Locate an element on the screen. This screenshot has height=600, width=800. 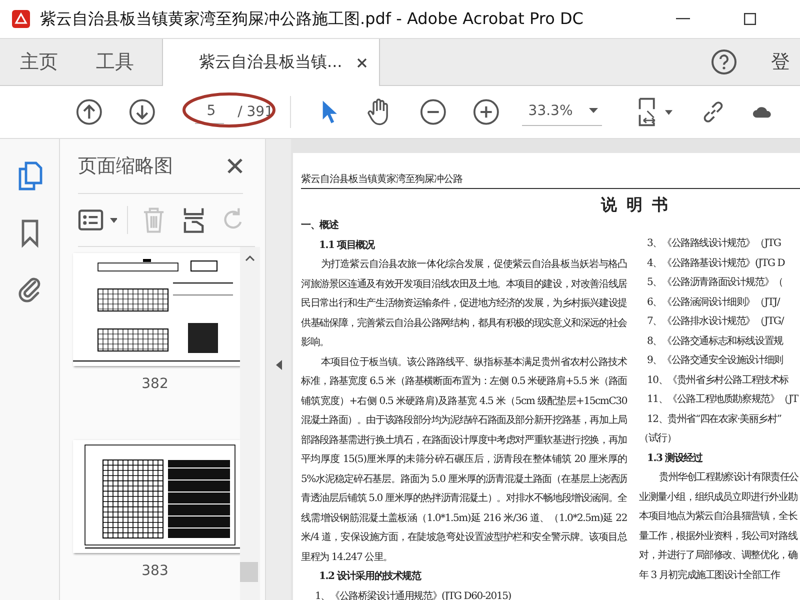
document-title: 说 明 书 is located at coordinates (636, 205).